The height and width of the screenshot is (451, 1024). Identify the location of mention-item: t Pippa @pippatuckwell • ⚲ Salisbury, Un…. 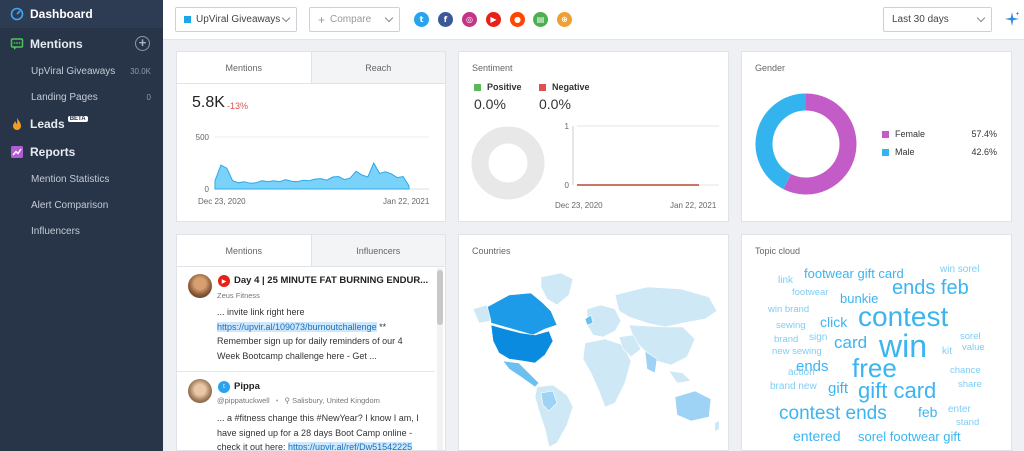
(306, 411).